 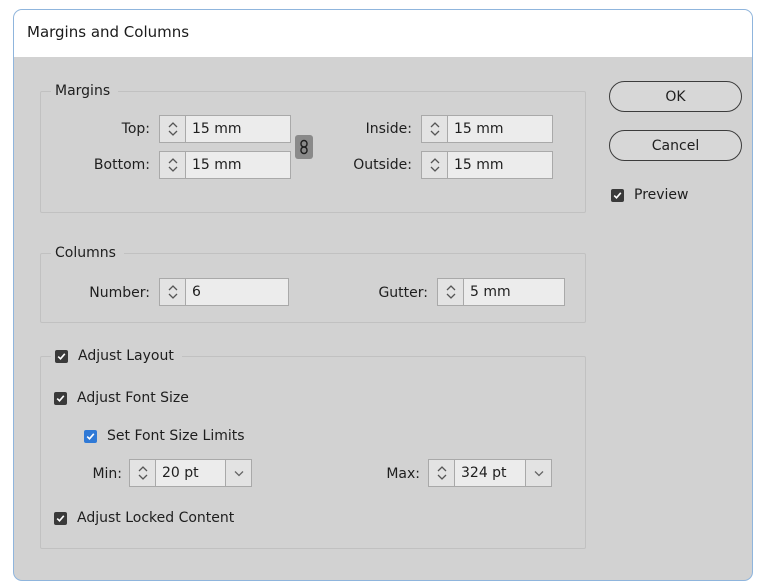 I want to click on top-field: 15 mm, so click(x=225, y=129).